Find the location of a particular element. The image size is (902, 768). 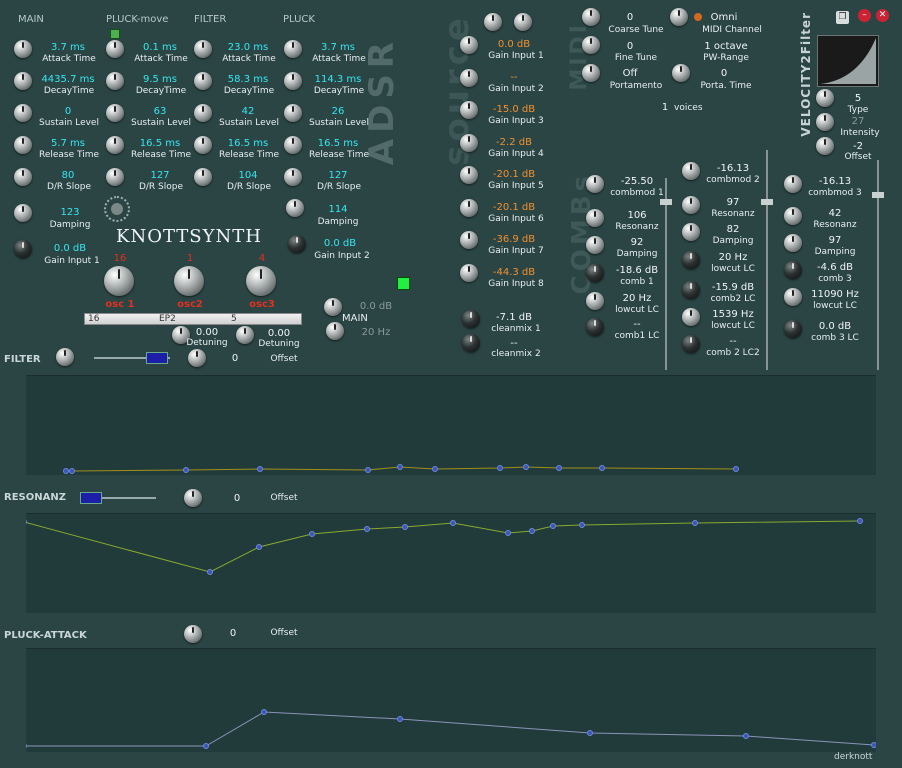

osc-2-knob is located at coordinates (189, 281).